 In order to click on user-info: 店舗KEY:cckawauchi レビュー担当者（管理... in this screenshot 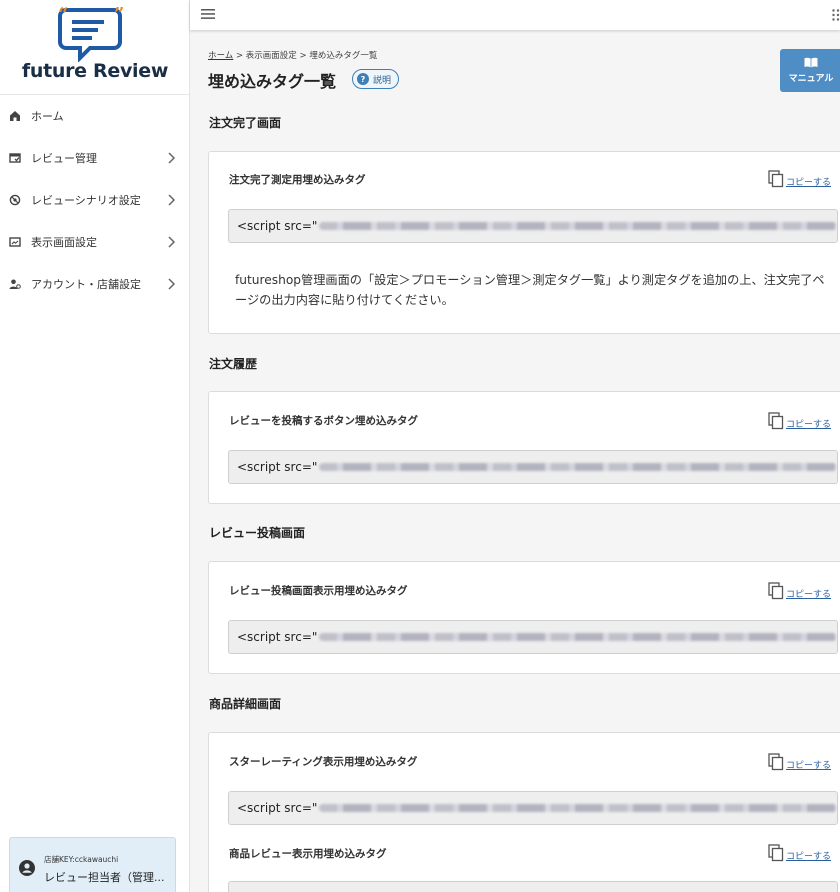, I will do `click(92, 864)`.